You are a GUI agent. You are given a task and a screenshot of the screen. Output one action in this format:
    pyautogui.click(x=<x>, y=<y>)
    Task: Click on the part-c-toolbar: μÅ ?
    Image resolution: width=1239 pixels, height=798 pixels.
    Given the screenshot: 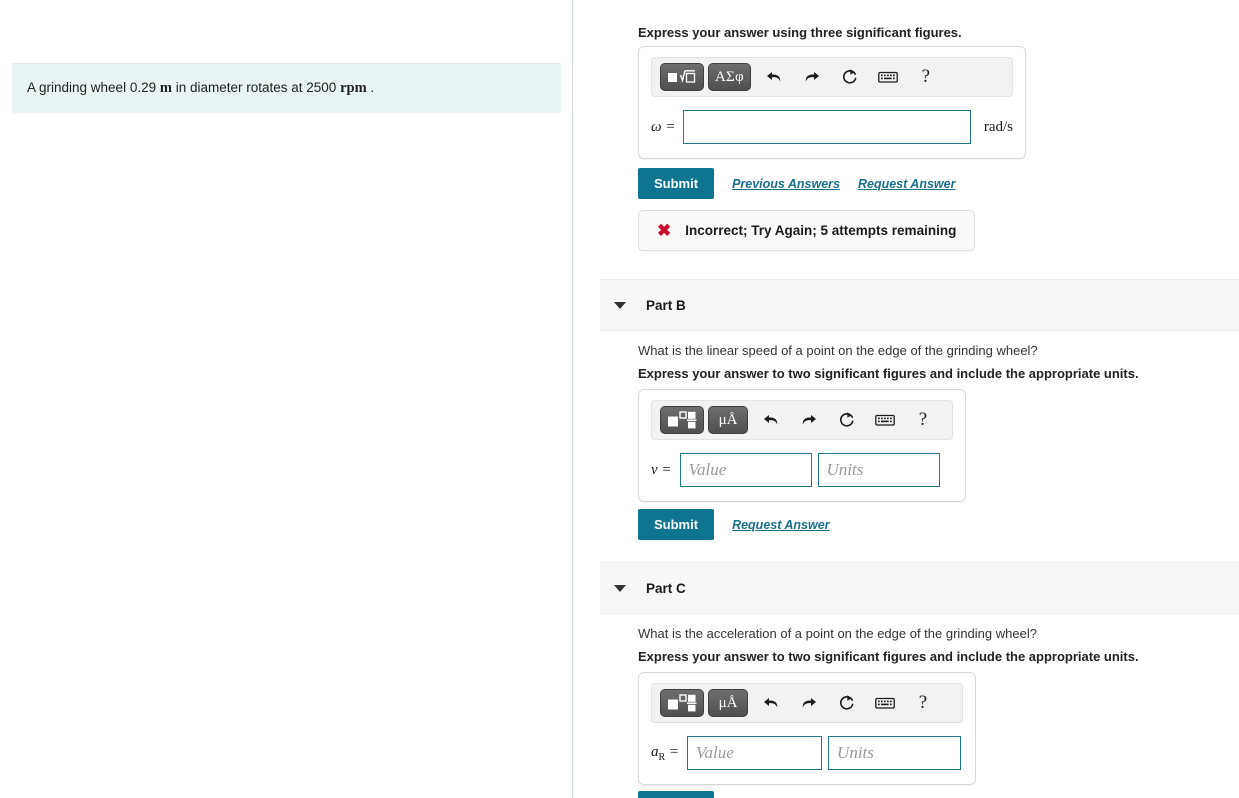 What is the action you would take?
    pyautogui.click(x=807, y=703)
    